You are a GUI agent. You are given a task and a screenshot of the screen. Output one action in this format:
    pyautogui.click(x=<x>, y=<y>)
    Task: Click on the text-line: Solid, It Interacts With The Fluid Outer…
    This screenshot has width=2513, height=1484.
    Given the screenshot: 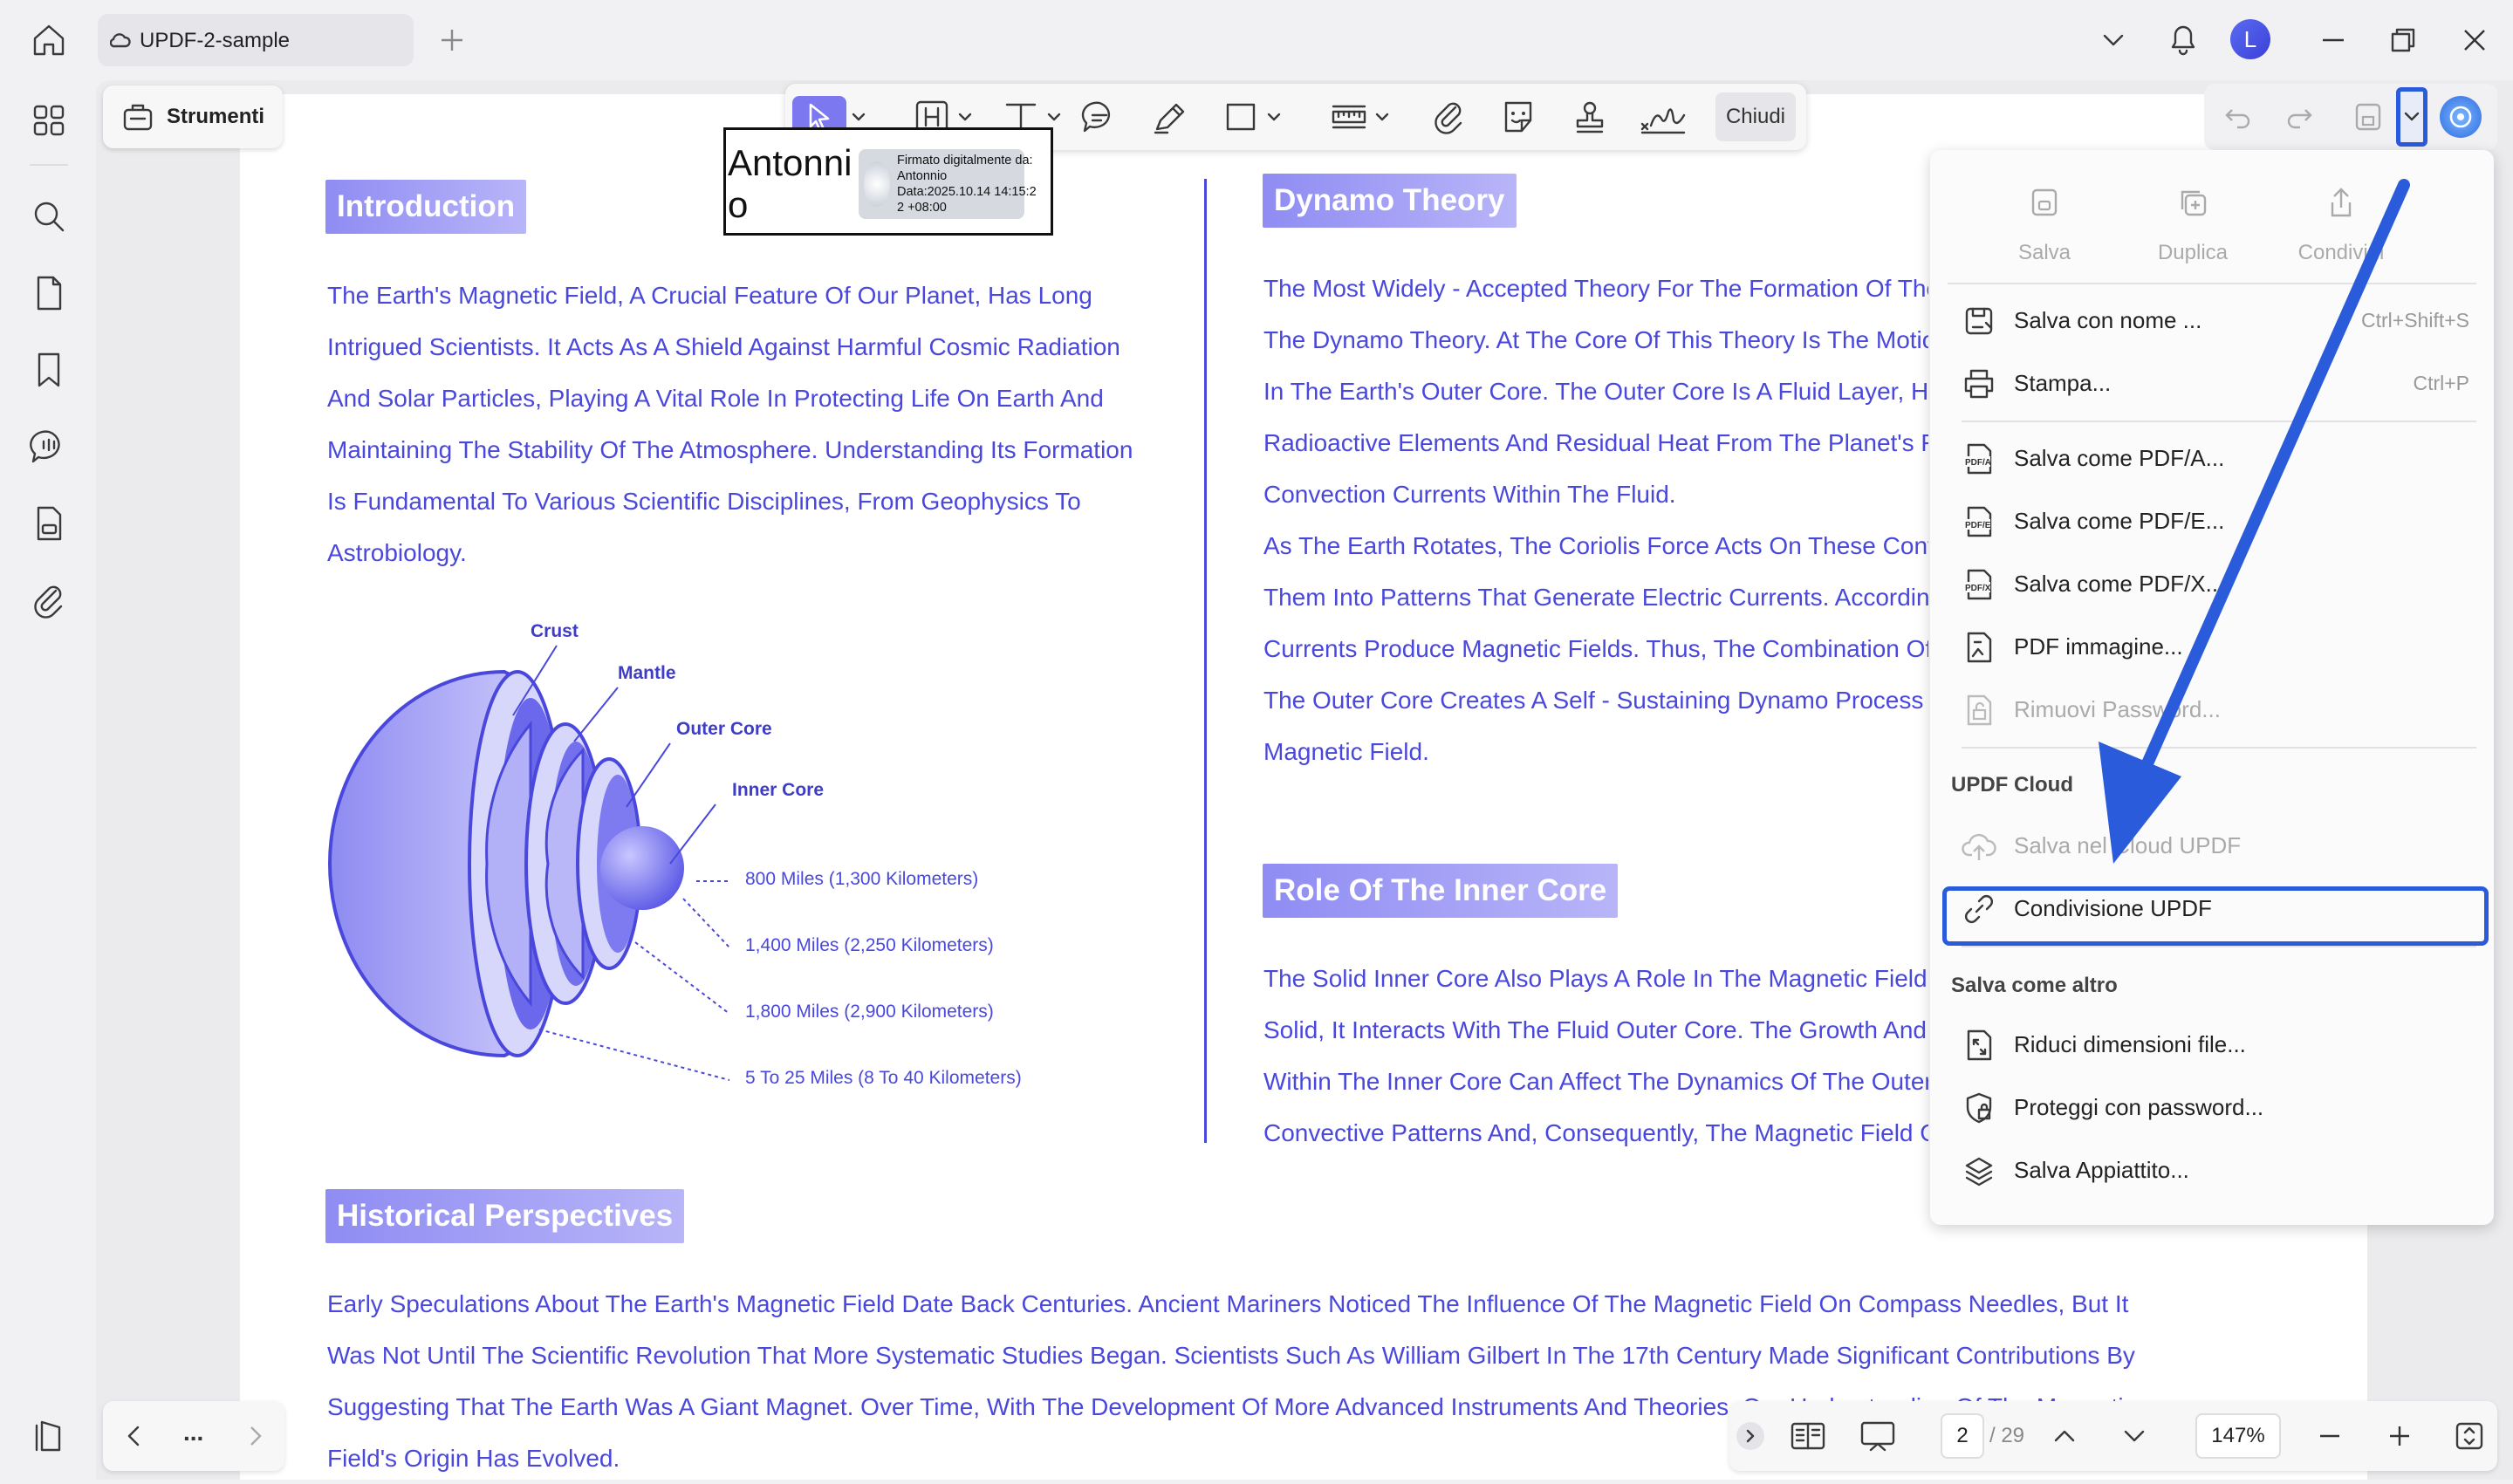 What is the action you would take?
    pyautogui.click(x=1595, y=1029)
    